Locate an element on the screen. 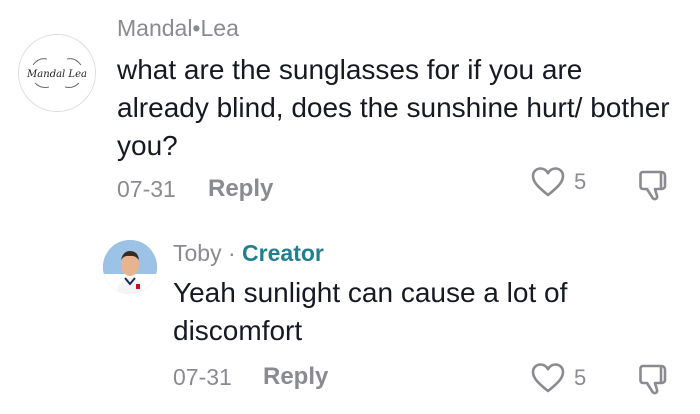  username-text: Toby is located at coordinates (197, 253).